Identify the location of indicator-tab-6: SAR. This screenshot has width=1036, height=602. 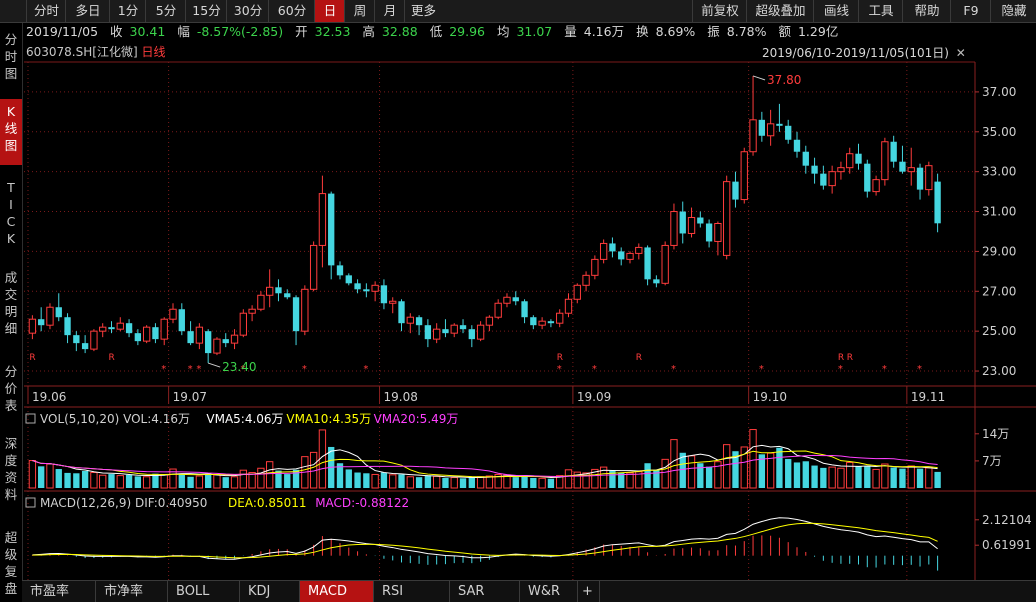
(485, 591).